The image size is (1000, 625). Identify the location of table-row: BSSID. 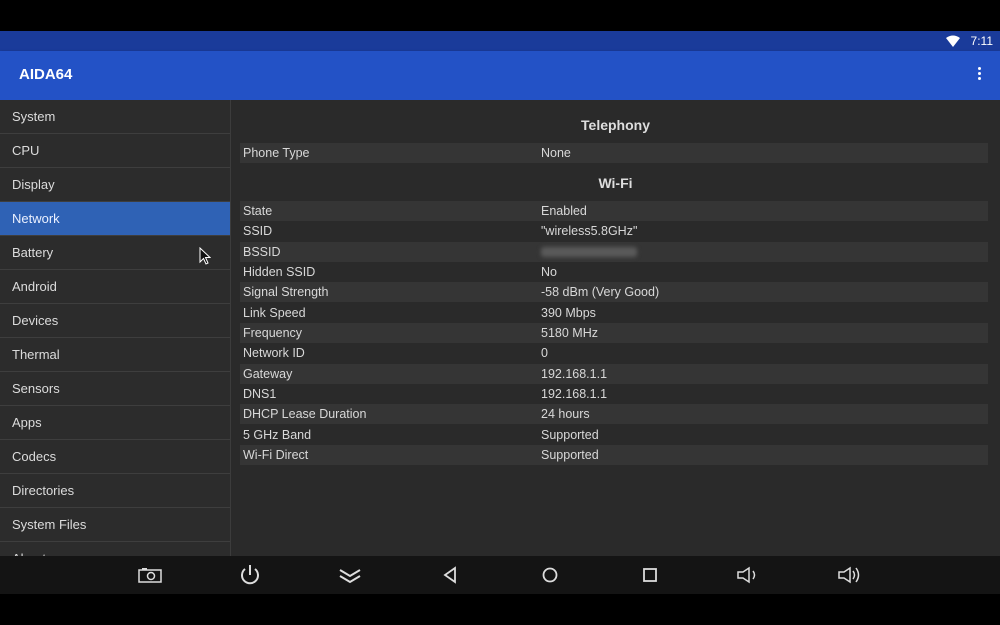
(614, 252).